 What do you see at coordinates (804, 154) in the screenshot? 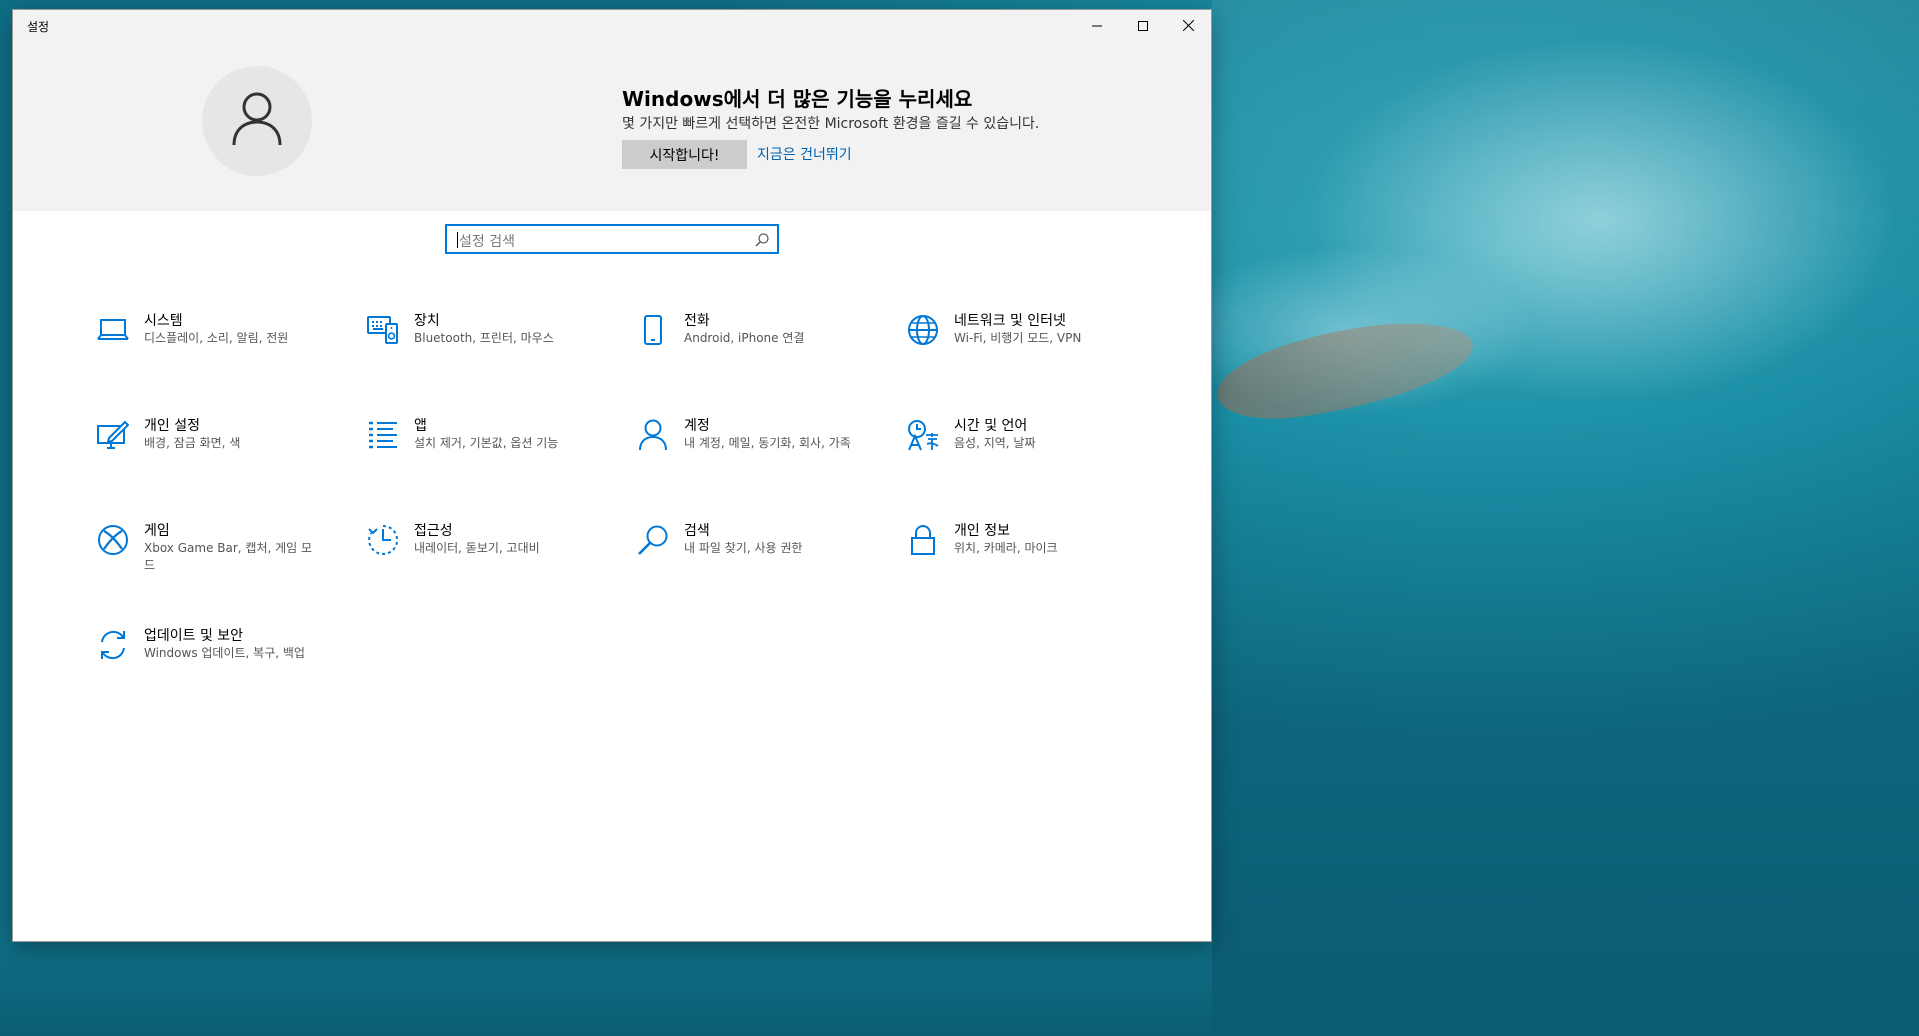
I see `skip-link: 지금은 건너뛰기` at bounding box center [804, 154].